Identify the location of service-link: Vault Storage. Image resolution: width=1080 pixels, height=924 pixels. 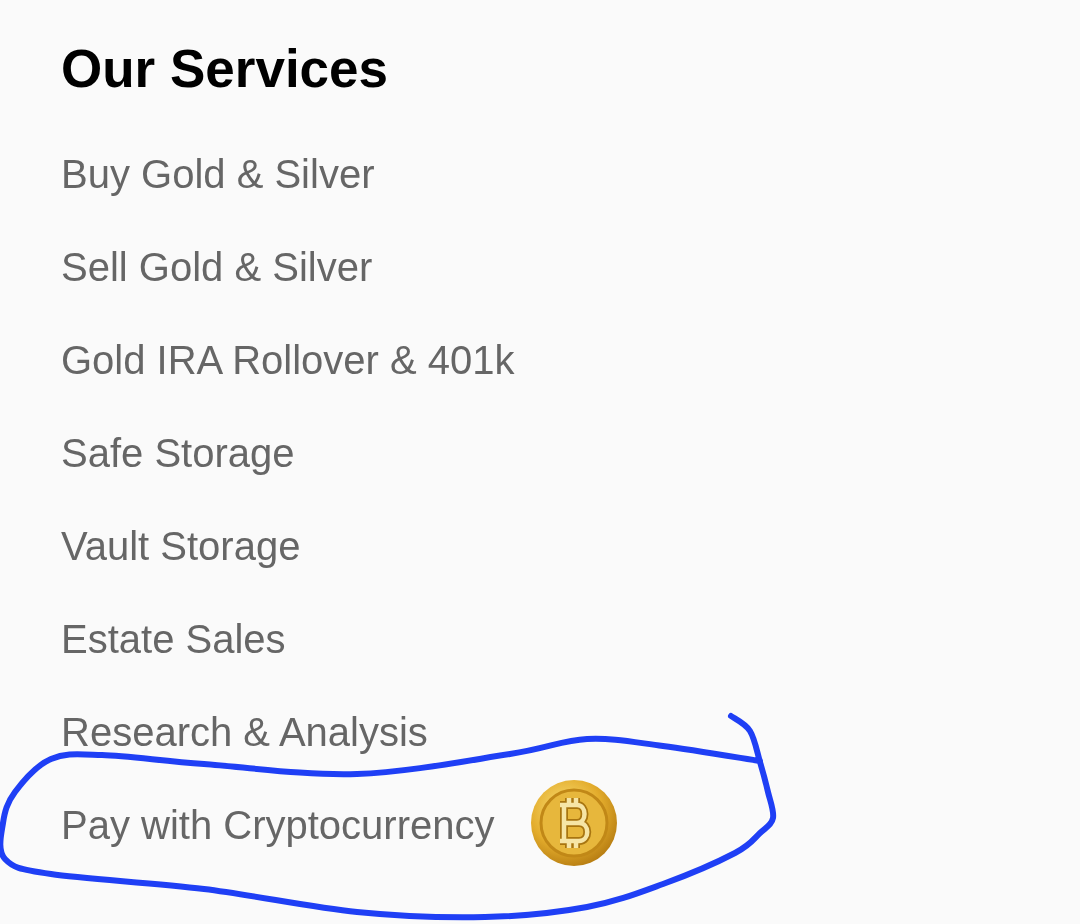
(181, 546).